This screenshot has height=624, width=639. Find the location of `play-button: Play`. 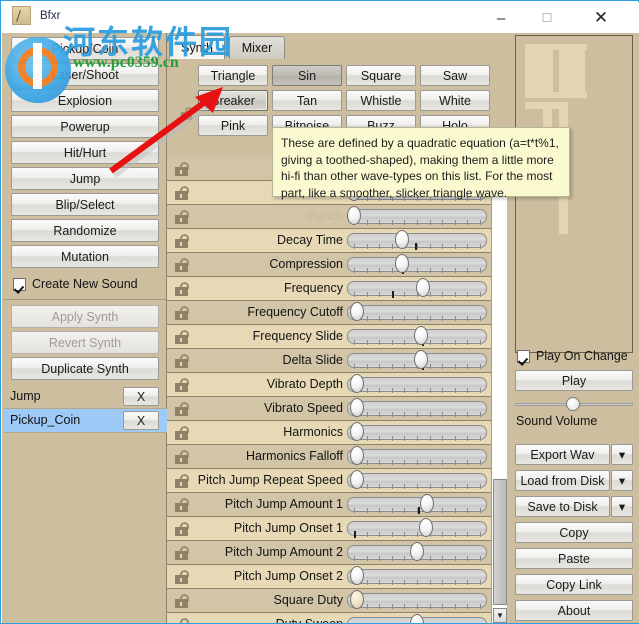

play-button: Play is located at coordinates (574, 380).